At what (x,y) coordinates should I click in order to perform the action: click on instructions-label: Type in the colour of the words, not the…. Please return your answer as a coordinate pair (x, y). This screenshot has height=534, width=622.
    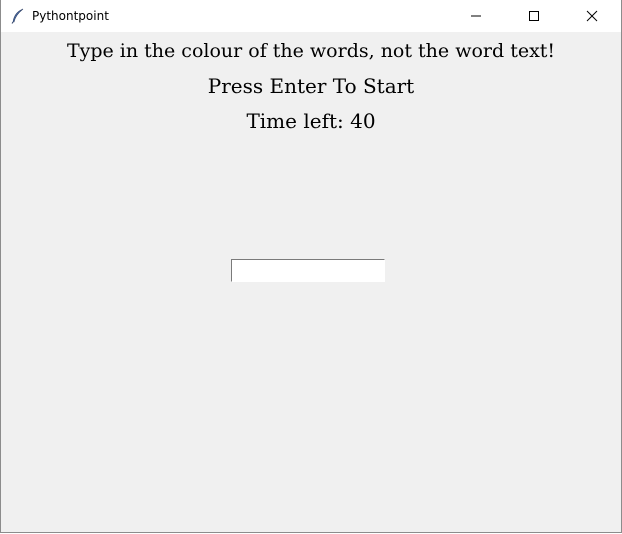
    Looking at the image, I should click on (311, 51).